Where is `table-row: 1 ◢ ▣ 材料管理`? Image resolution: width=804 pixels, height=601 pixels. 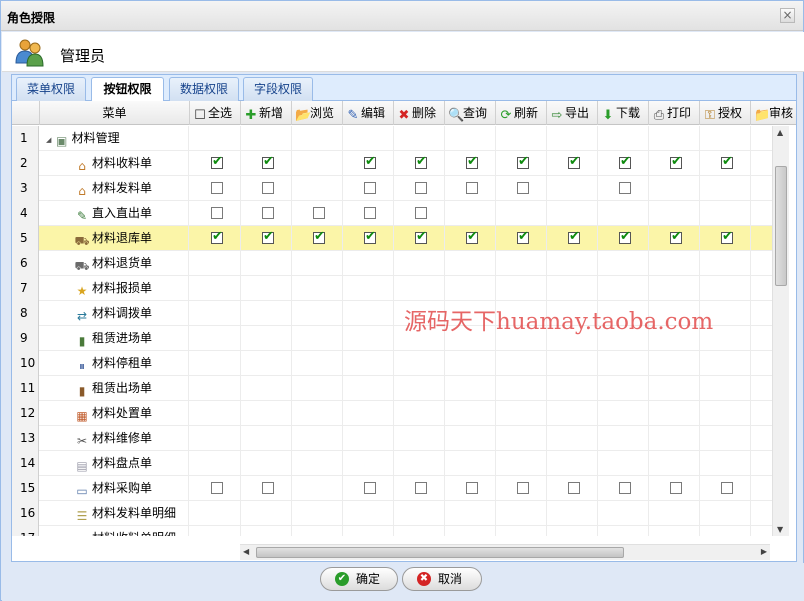 table-row: 1 ◢ ▣ 材料管理 is located at coordinates (392, 138).